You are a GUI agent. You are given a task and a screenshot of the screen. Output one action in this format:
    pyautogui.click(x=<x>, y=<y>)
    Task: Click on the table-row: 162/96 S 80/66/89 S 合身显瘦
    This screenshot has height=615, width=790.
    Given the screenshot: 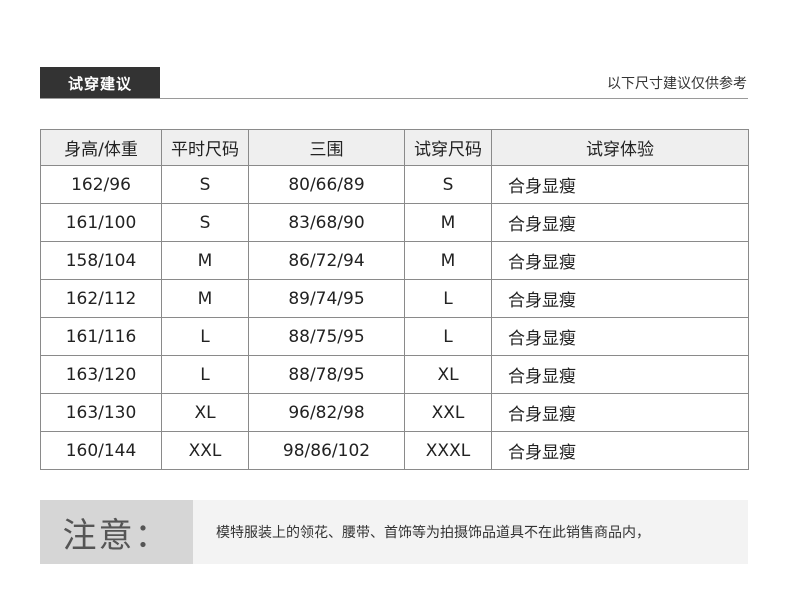 What is the action you would take?
    pyautogui.click(x=394, y=184)
    